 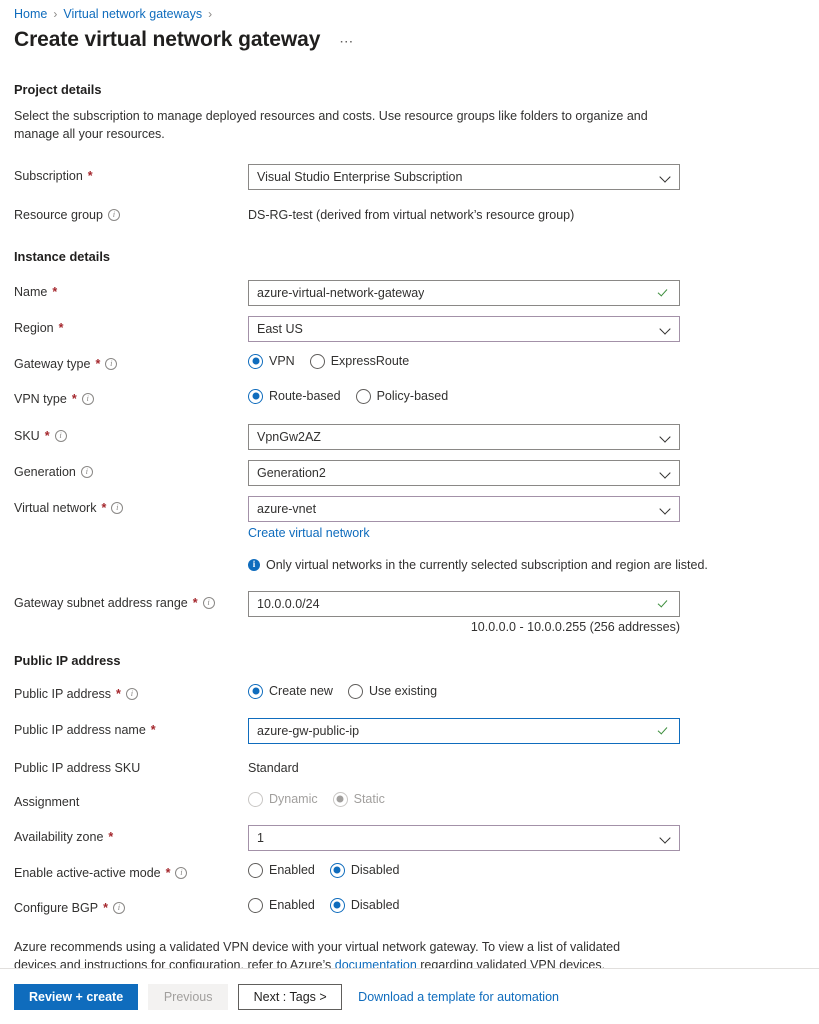 I want to click on field-row-configure-bgp: Configure BGP * i Enabled Disabled, so click(x=409, y=907).